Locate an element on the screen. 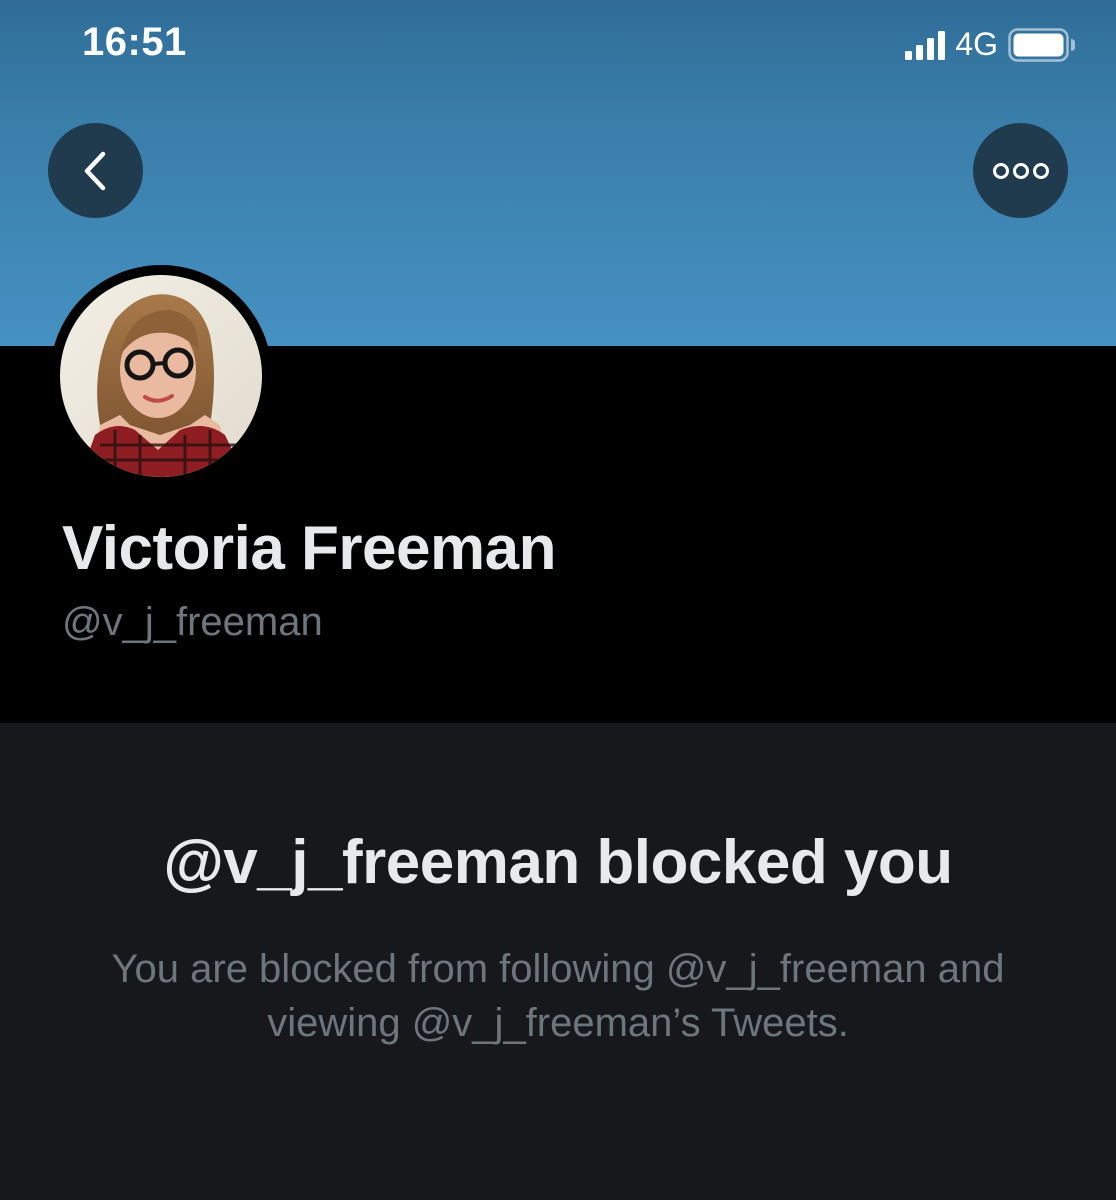  chevron-left-icon is located at coordinates (94, 170).